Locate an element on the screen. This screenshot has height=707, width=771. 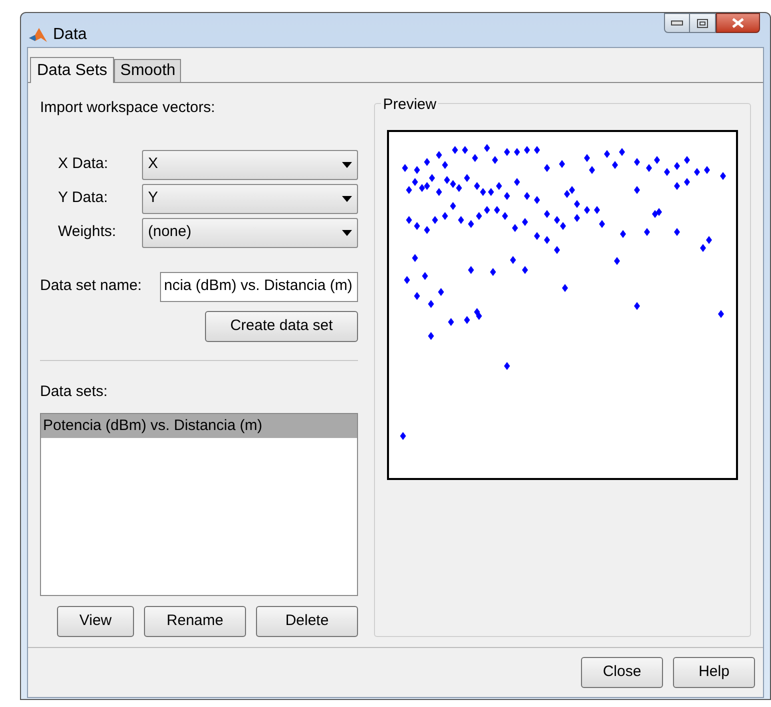
field-label: Data set name: is located at coordinates (91, 286).